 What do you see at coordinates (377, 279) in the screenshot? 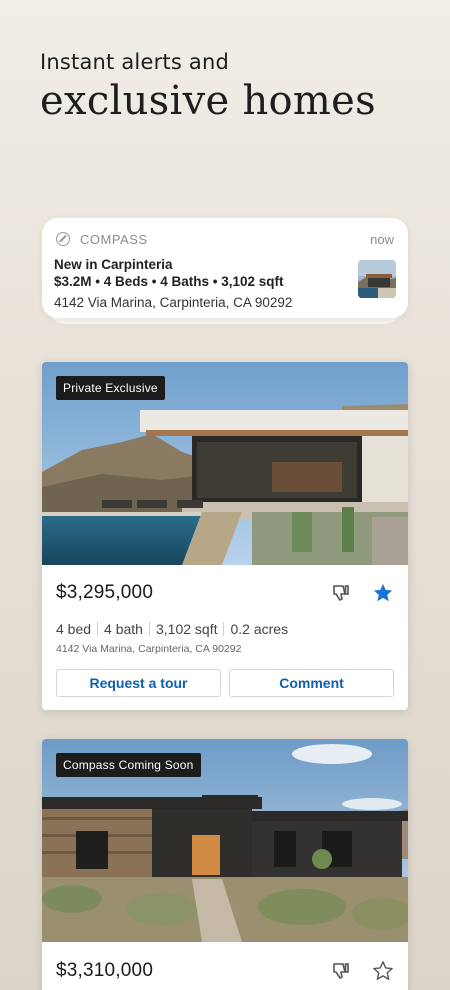
I see `notification-thumbnail` at bounding box center [377, 279].